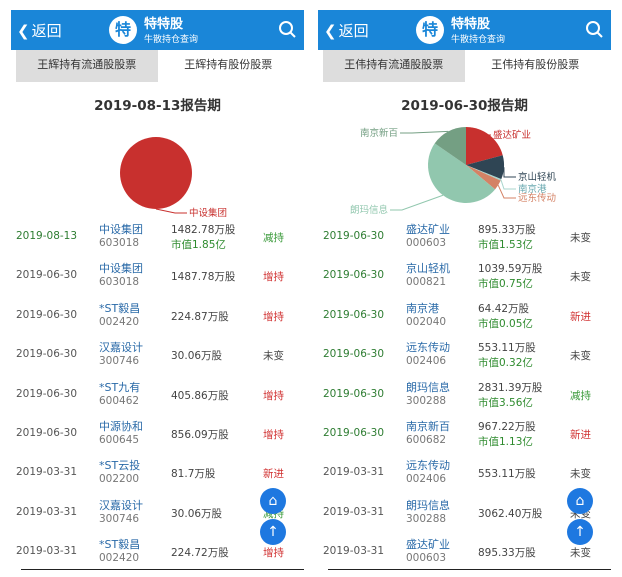  I want to click on share-count: 81.7万股, so click(193, 474).